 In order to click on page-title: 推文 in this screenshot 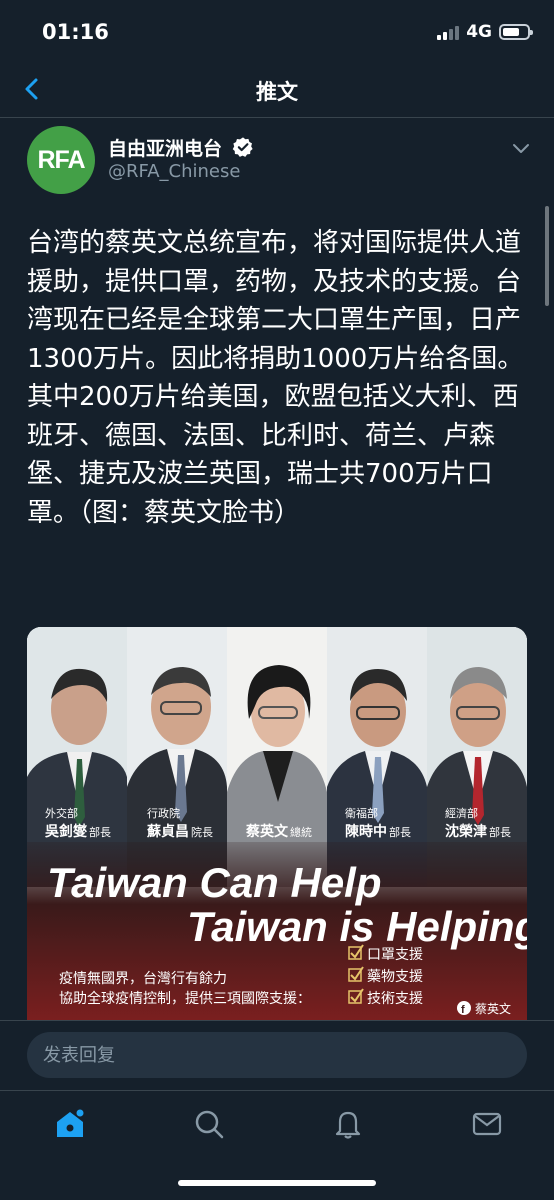, I will do `click(277, 92)`.